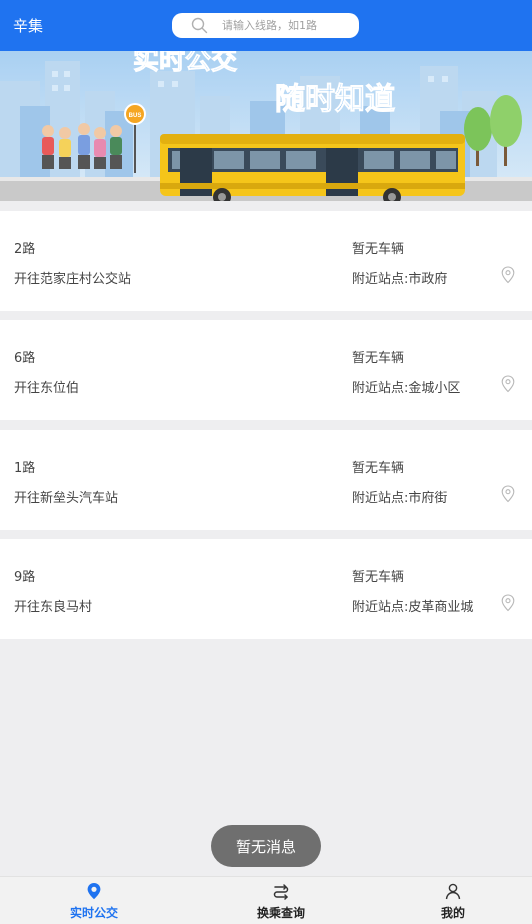 The height and width of the screenshot is (924, 532). I want to click on banner-headline-1: 实时公交, so click(185, 63).